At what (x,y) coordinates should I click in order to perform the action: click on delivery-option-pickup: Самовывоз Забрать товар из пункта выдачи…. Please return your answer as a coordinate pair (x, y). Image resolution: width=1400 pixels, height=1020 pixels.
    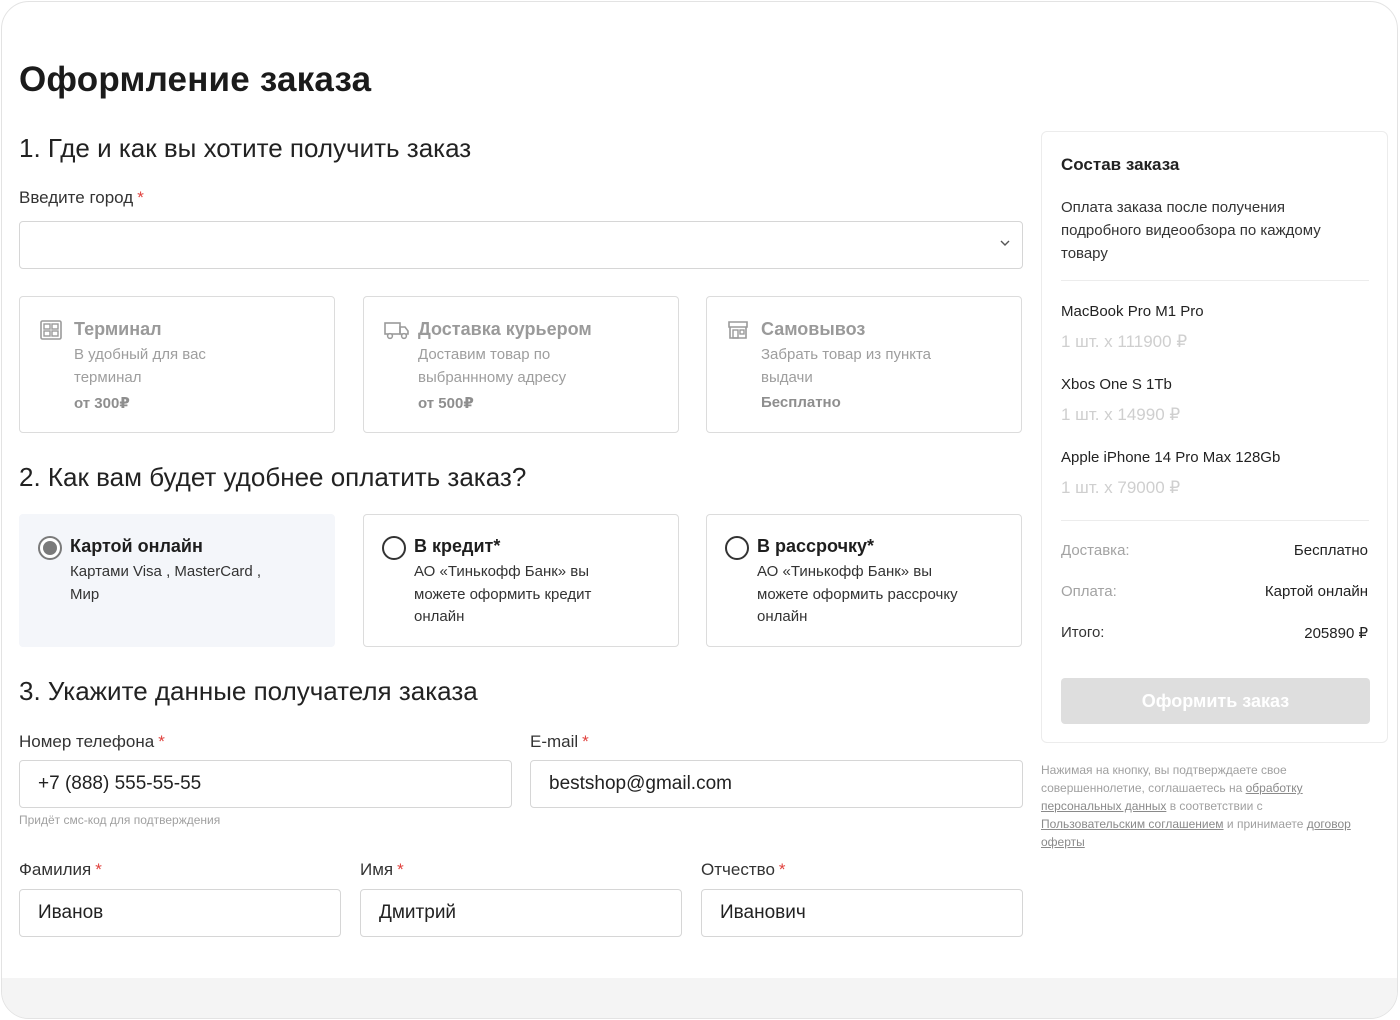
    Looking at the image, I should click on (864, 364).